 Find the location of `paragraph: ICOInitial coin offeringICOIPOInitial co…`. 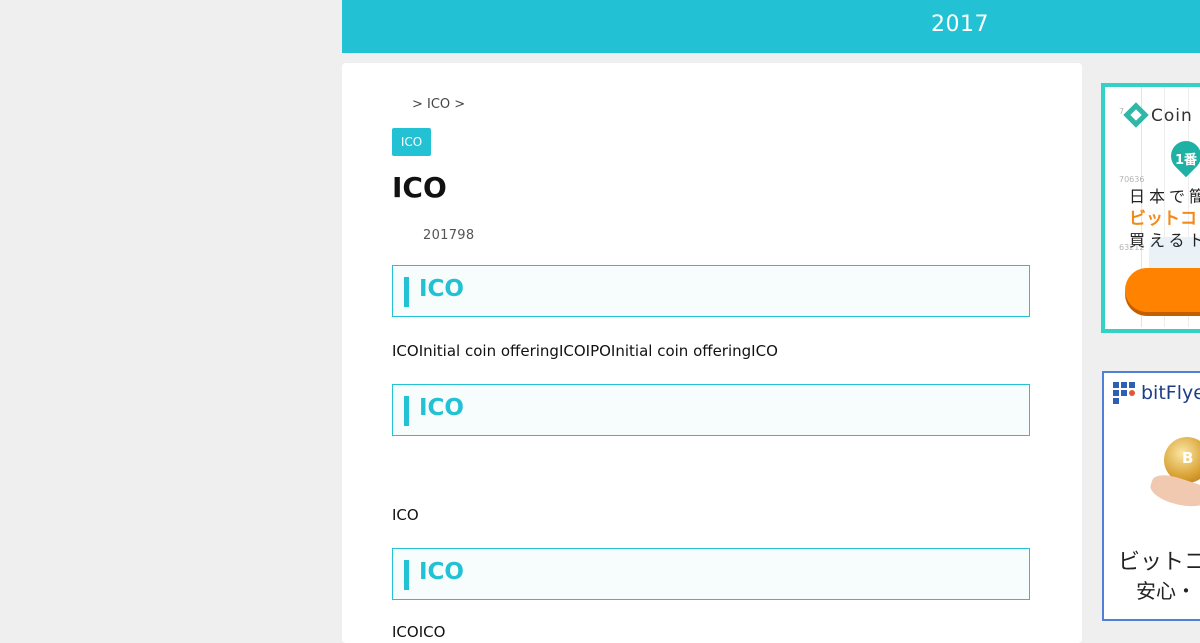

paragraph: ICOInitial coin offeringICOIPOInitial co… is located at coordinates (585, 351).